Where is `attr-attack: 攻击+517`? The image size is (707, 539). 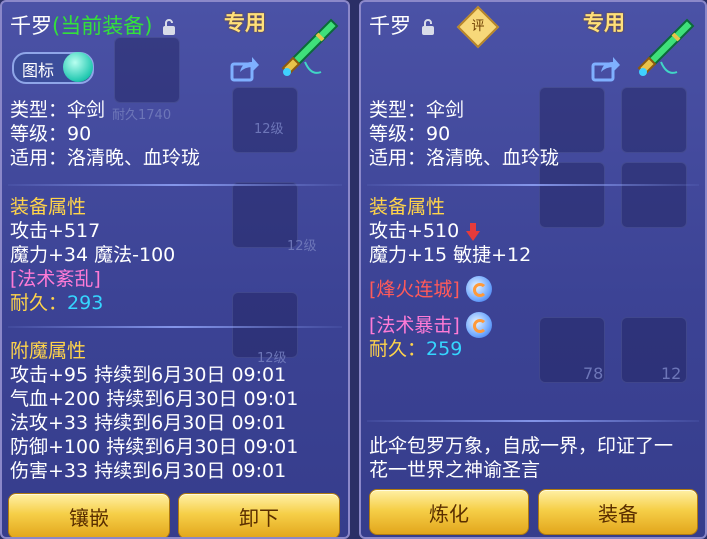
attr-attack: 攻击+517 is located at coordinates (55, 231).